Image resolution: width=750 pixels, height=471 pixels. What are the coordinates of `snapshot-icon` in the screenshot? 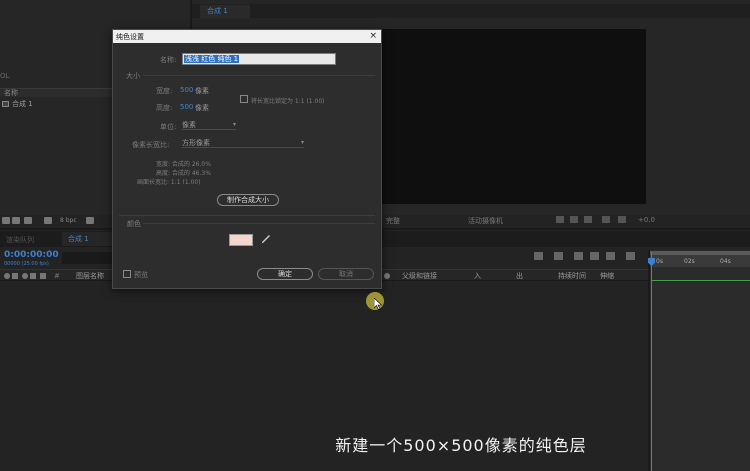 It's located at (588, 219).